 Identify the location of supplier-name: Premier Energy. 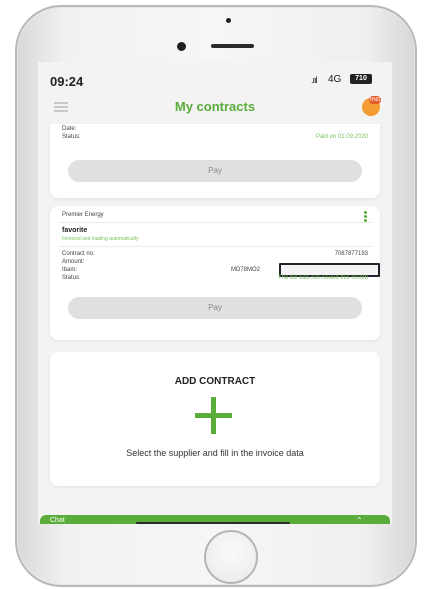
(83, 215).